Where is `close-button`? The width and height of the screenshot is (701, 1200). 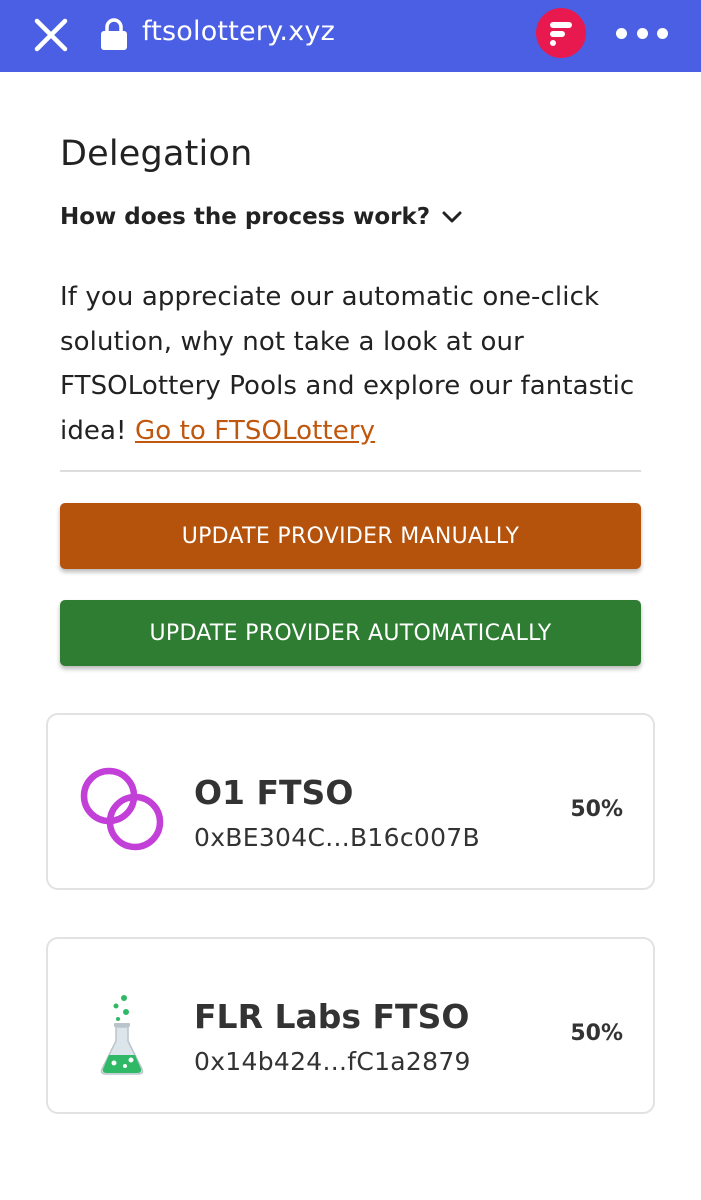
close-button is located at coordinates (51, 35).